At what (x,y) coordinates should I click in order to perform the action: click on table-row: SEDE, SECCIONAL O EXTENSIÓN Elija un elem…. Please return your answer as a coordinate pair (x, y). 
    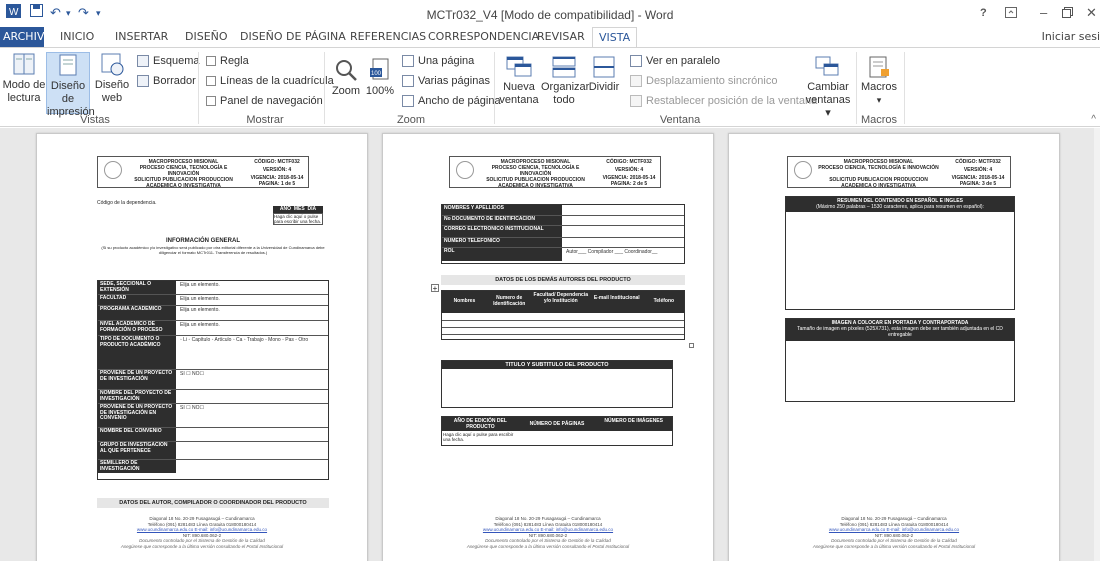
    Looking at the image, I should click on (213, 287).